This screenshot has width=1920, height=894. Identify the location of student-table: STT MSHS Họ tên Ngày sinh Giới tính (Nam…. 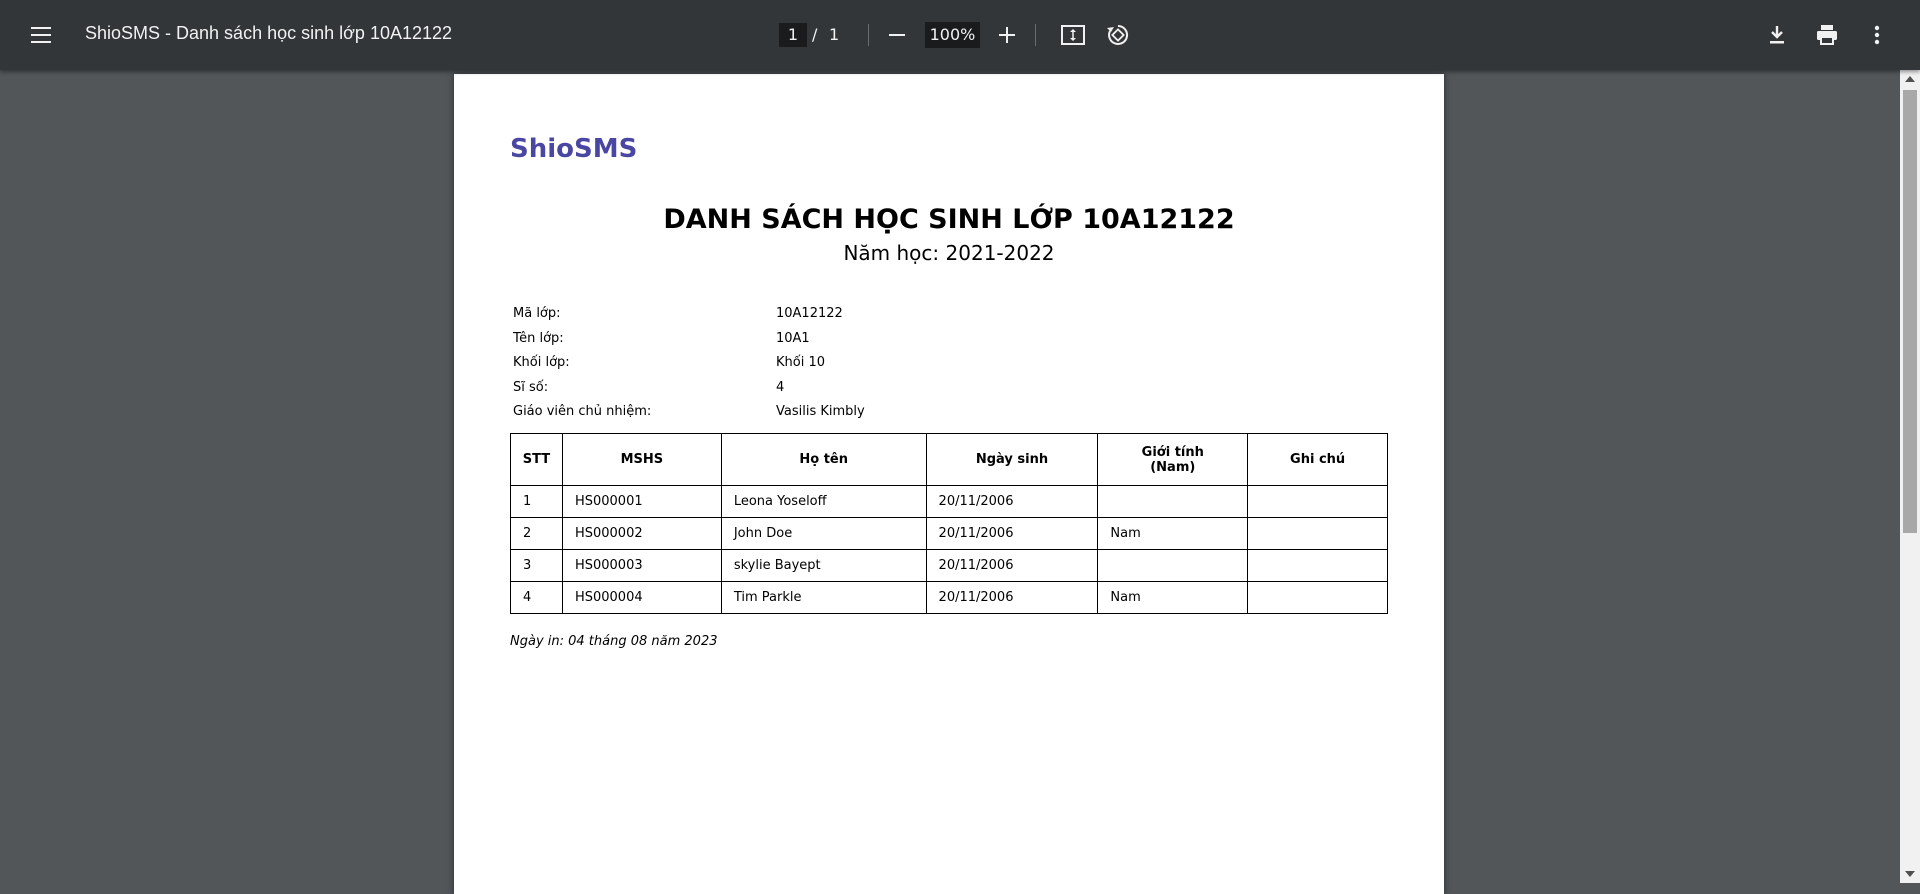
(949, 523).